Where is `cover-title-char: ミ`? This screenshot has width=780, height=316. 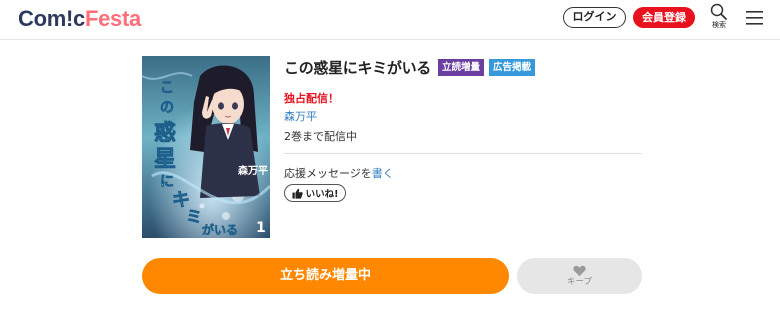
cover-title-char: ミ is located at coordinates (194, 216).